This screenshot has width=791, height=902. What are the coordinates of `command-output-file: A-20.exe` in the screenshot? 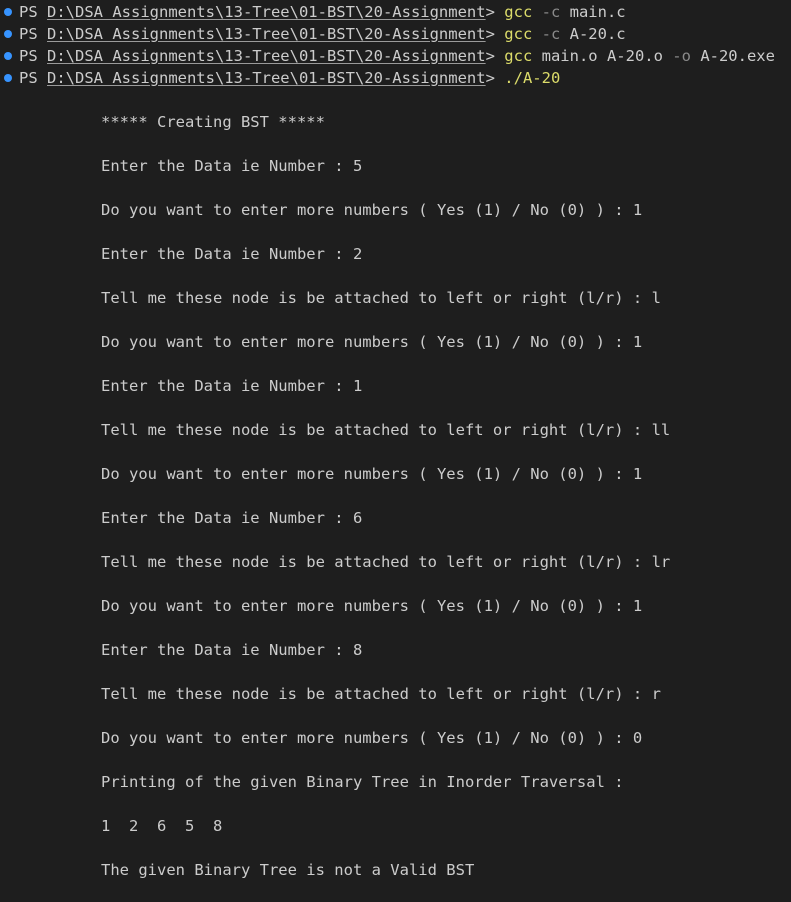 It's located at (737, 56).